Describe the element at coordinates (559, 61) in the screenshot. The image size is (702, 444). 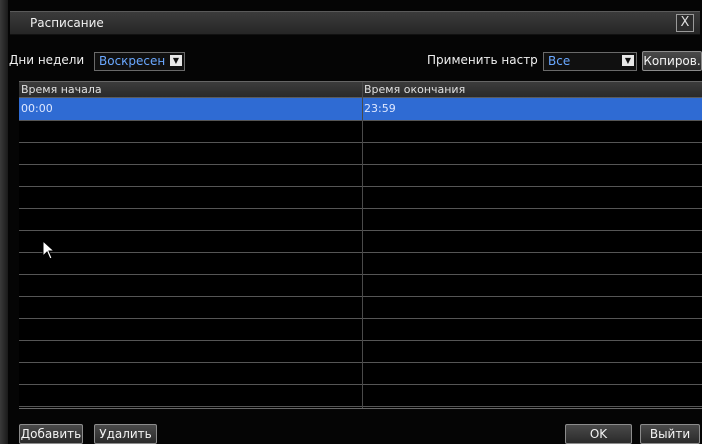
I see `apply-settings-value: Все` at that location.